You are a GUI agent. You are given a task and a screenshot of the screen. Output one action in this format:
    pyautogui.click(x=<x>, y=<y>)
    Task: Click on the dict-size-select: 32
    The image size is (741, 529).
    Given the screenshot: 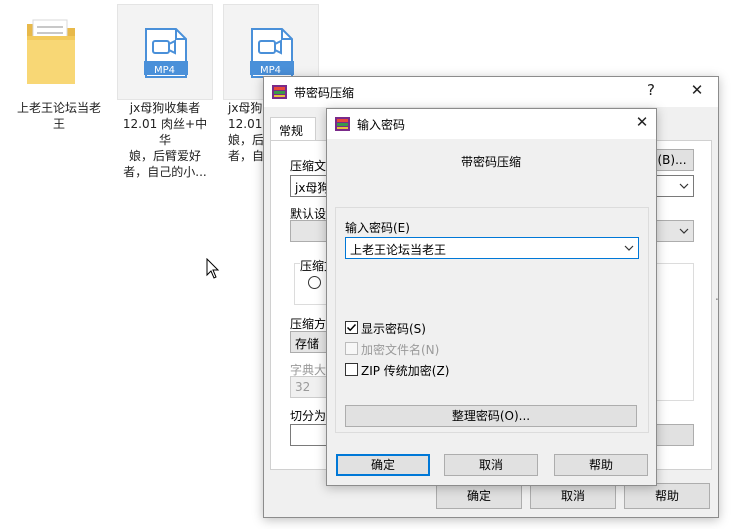 What is the action you would take?
    pyautogui.click(x=310, y=387)
    